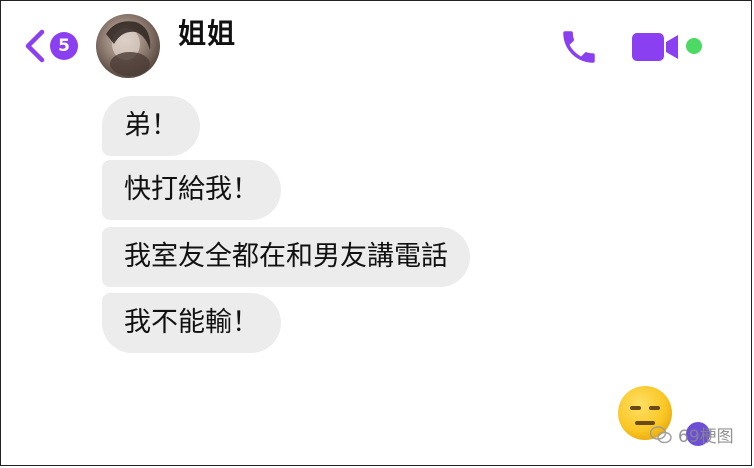 This screenshot has width=754, height=468. I want to click on contact-name: 姐姐, so click(207, 32).